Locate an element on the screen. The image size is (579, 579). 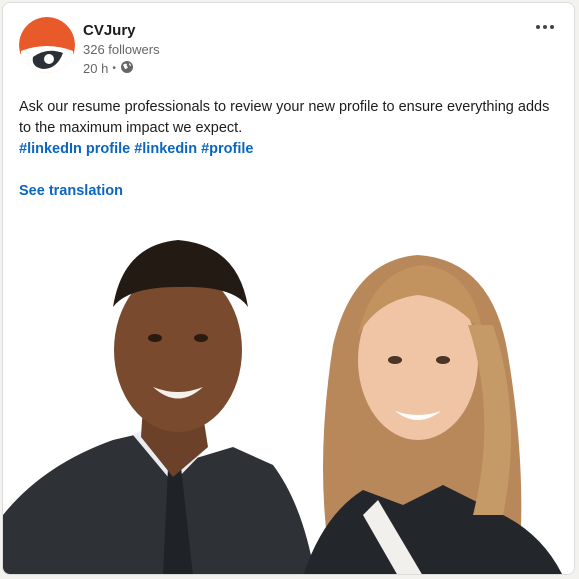
post-meta: 20 h • is located at coordinates (108, 68).